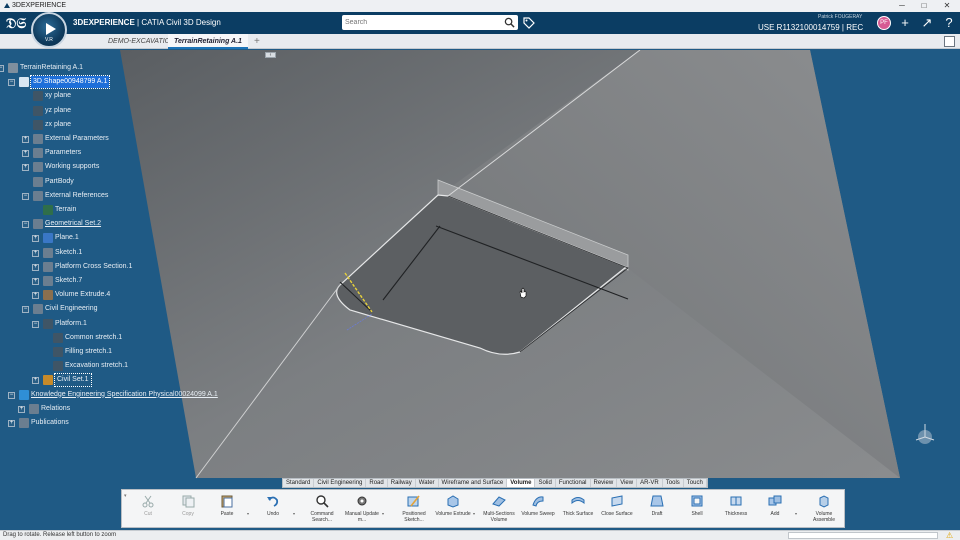 This screenshot has height=540, width=960. Describe the element at coordinates (627, 483) in the screenshot. I see `section-tab: View` at that location.